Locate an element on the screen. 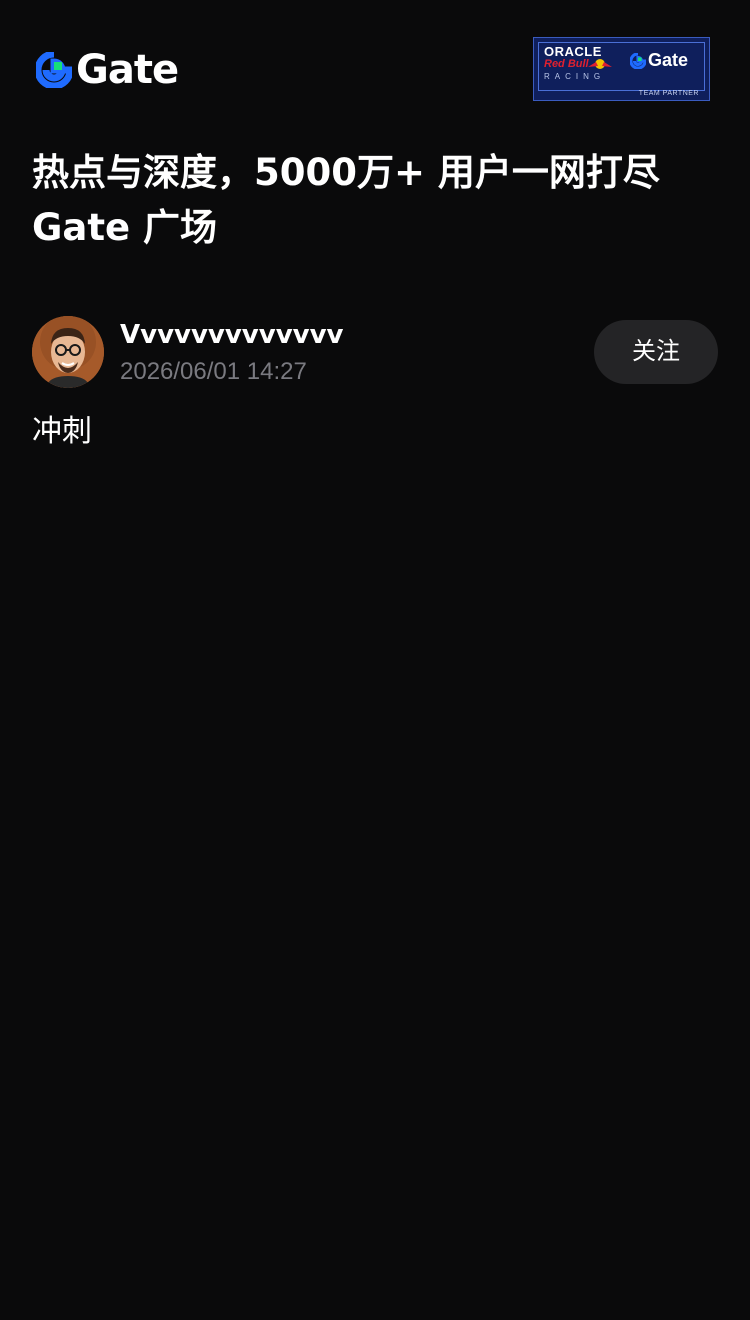 The height and width of the screenshot is (1320, 750). racing-label: RACING is located at coordinates (575, 76).